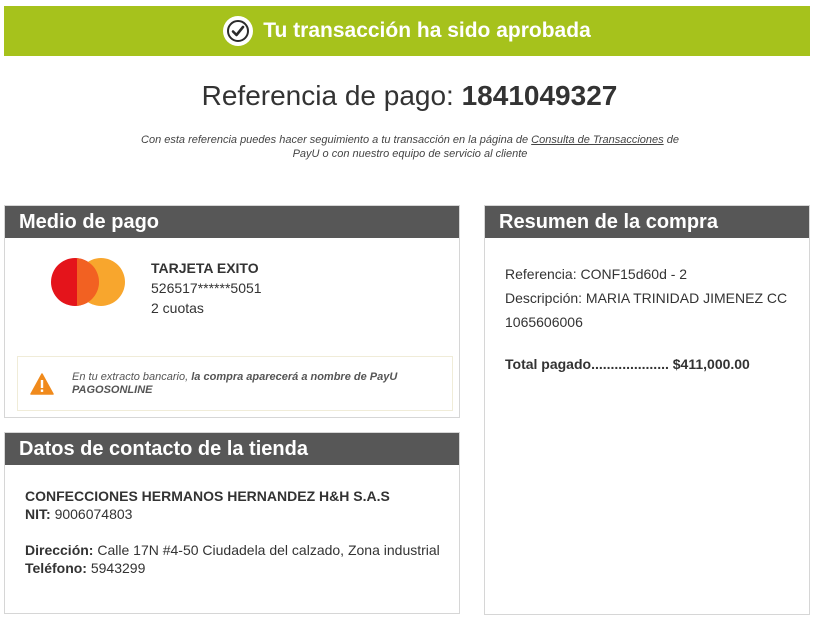 The image size is (819, 618). What do you see at coordinates (232, 222) in the screenshot?
I see `payment-method-header: Medio de pago` at bounding box center [232, 222].